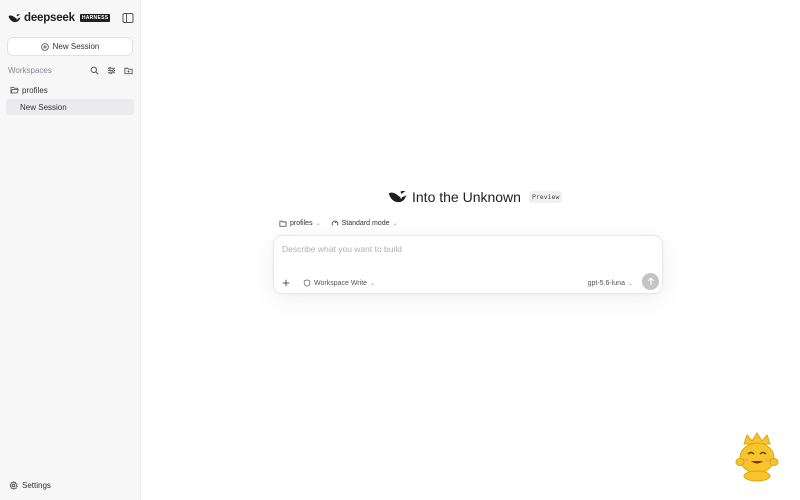 This screenshot has width=800, height=500. I want to click on workspace-select: profiles ⌄, so click(300, 223).